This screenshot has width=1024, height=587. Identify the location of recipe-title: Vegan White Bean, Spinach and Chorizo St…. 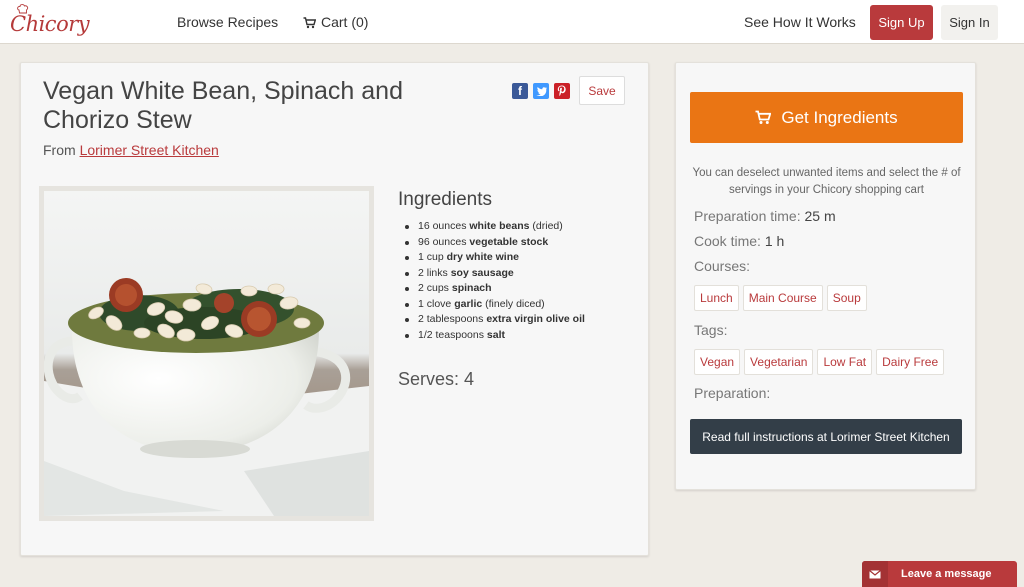
(223, 105).